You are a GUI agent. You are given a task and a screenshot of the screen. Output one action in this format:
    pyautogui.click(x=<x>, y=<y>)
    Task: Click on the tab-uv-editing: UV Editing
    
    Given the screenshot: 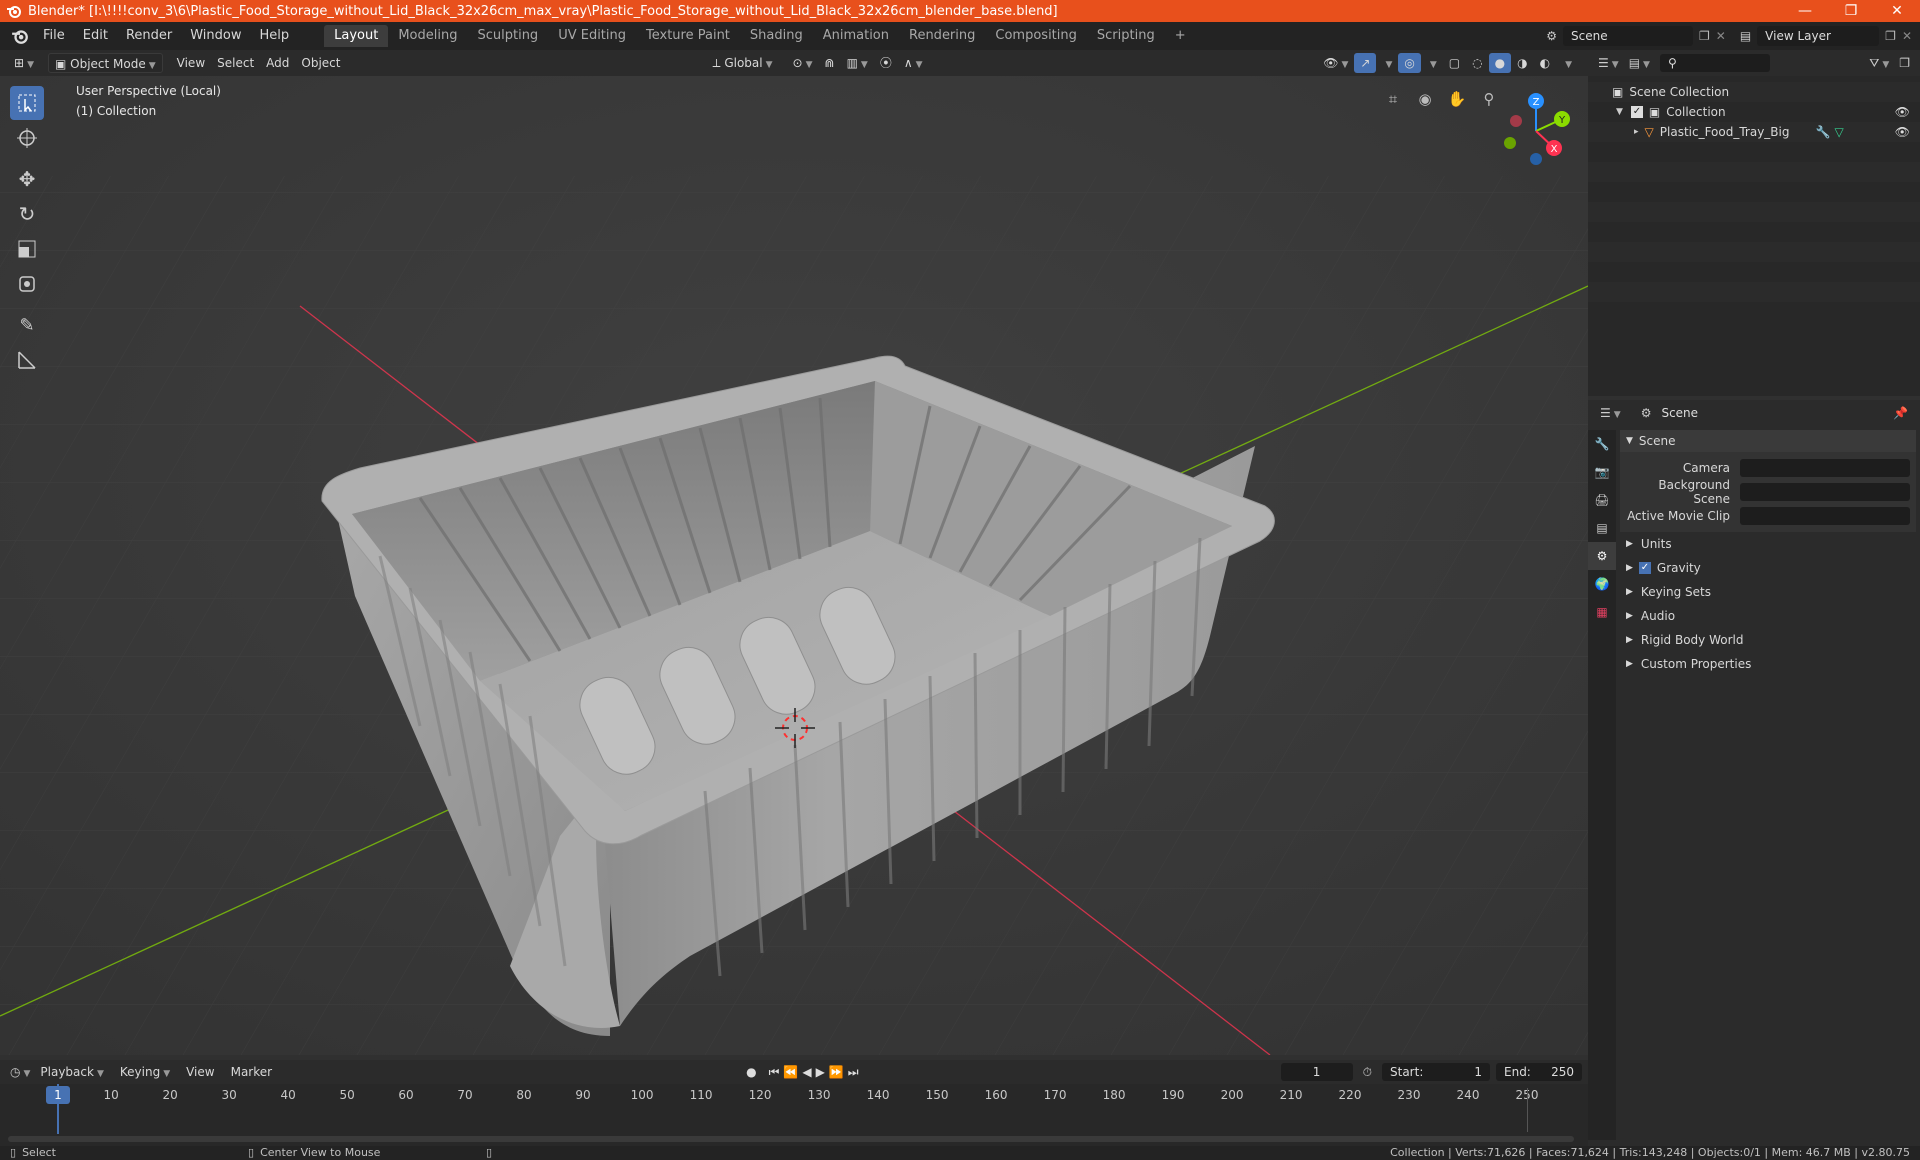 What is the action you would take?
    pyautogui.click(x=592, y=36)
    